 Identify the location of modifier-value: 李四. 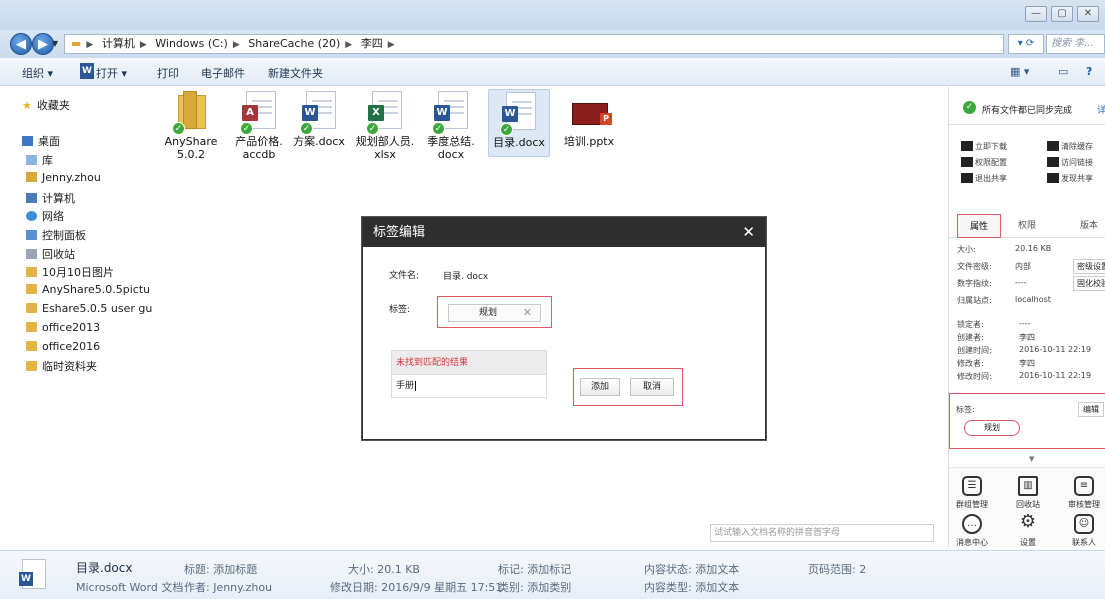
(1027, 363).